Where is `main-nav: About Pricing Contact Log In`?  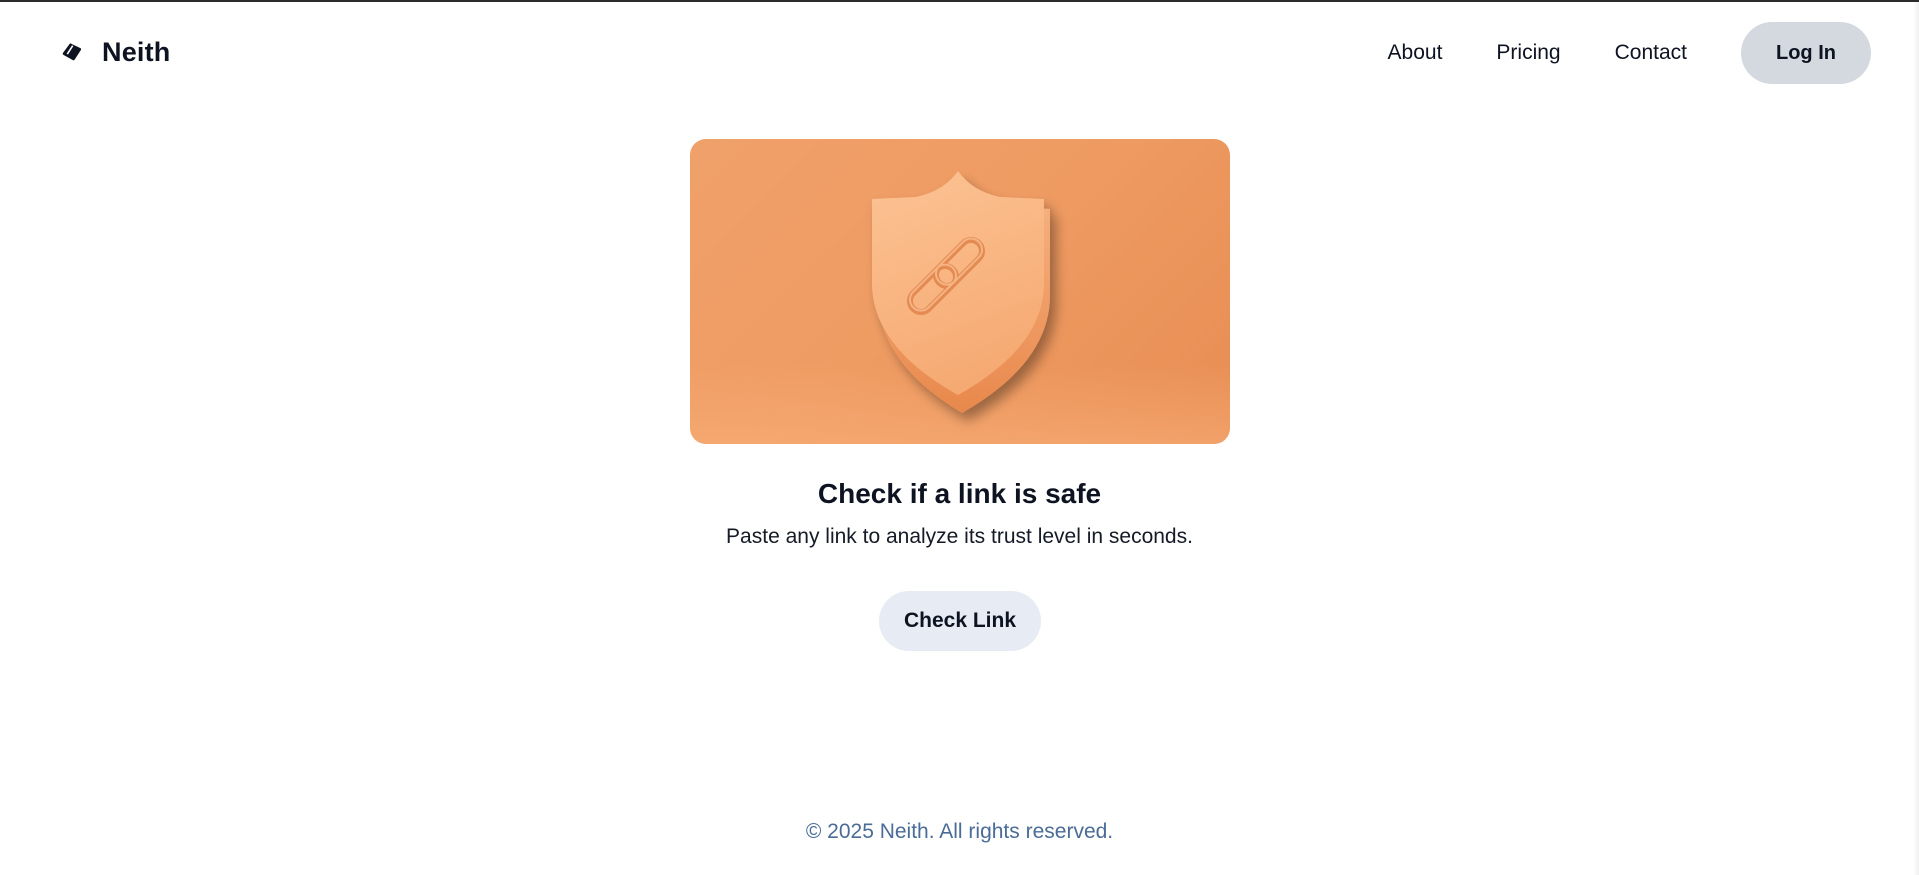
main-nav: About Pricing Contact Log In is located at coordinates (1629, 53).